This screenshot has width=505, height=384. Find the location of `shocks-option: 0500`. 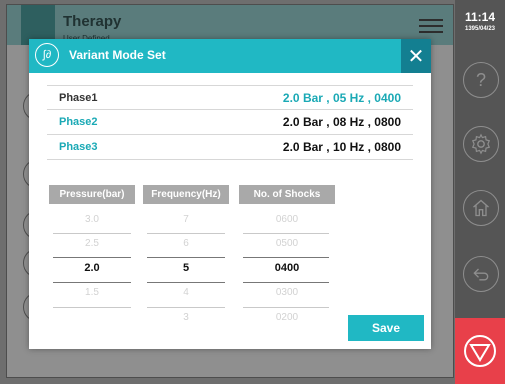

shocks-option: 0500 is located at coordinates (287, 247).